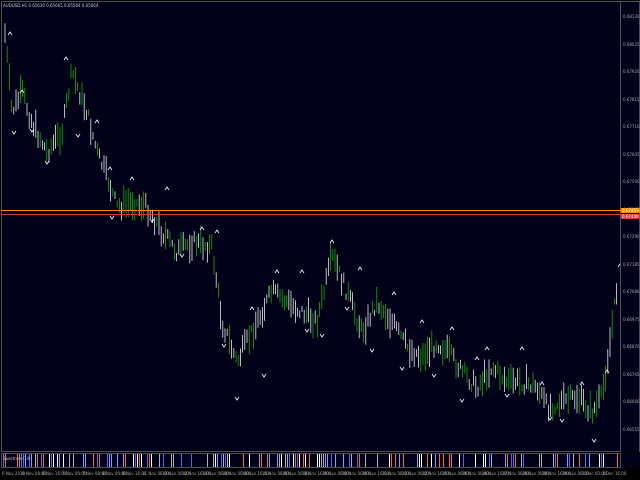  What do you see at coordinates (311, 210) in the screenshot?
I see `ask-price-line` at bounding box center [311, 210].